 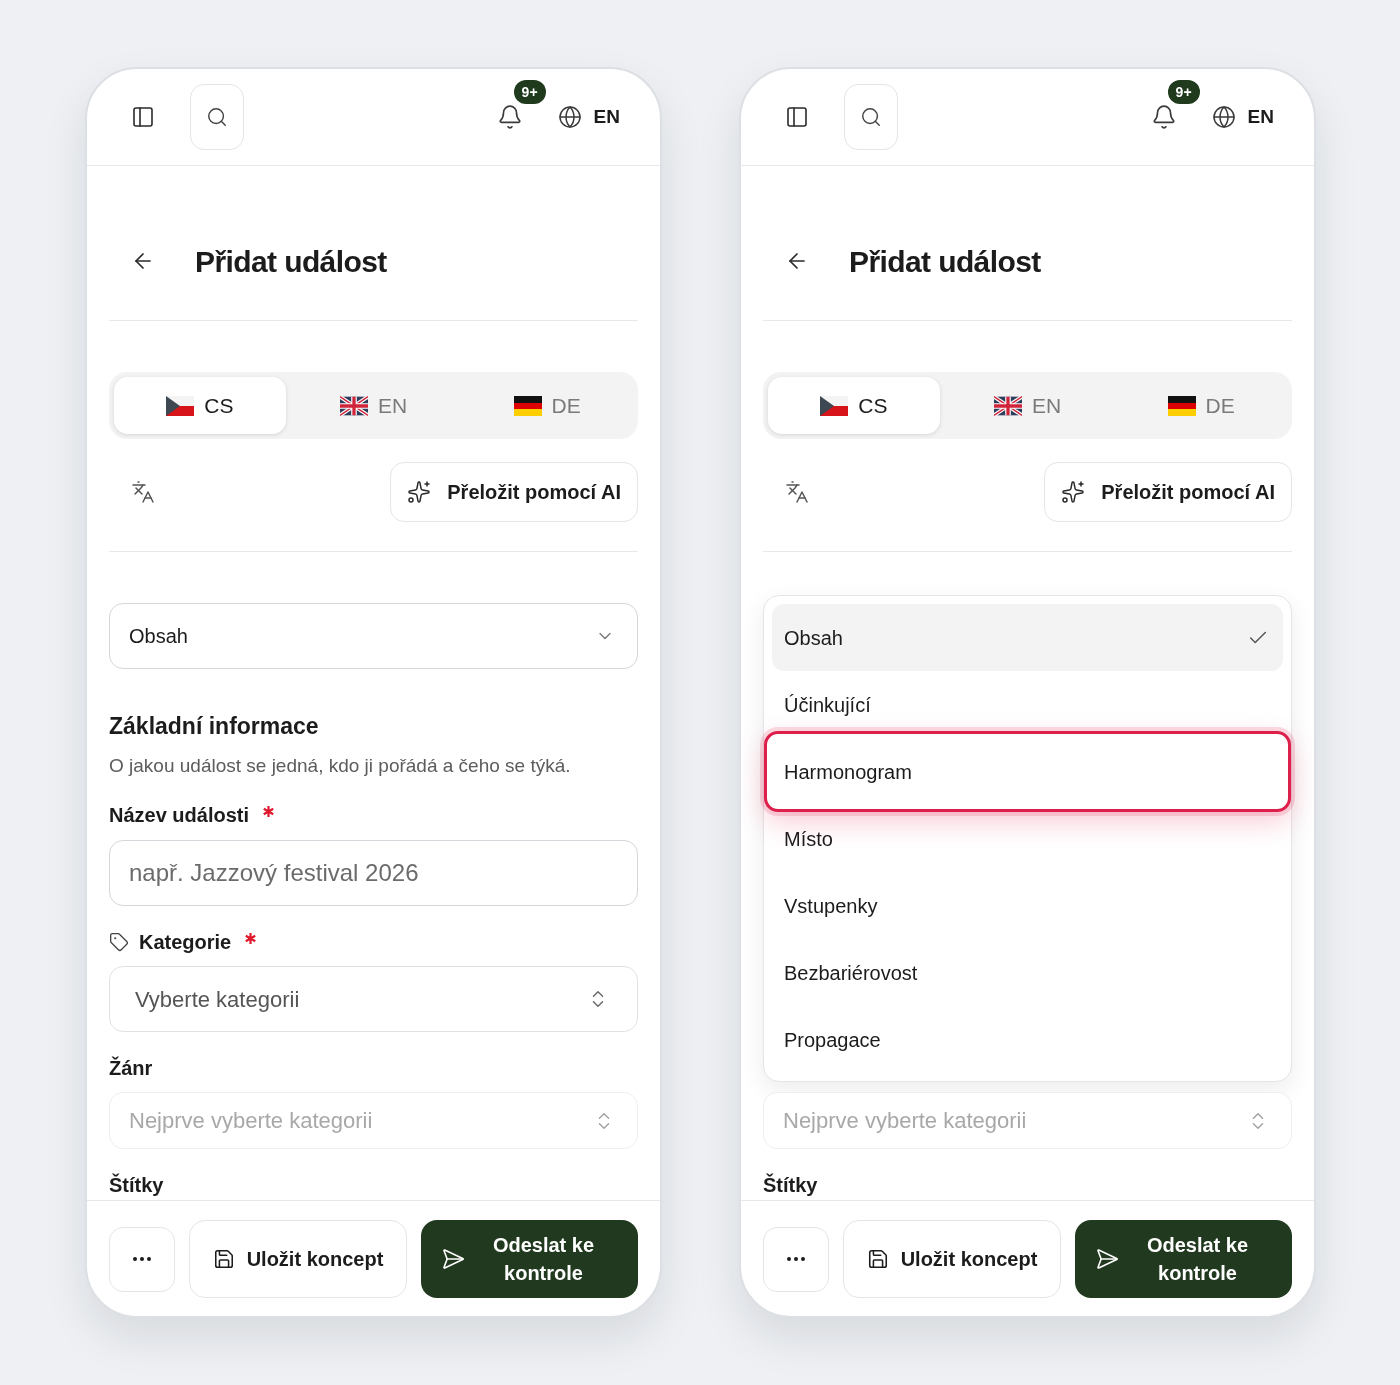 What do you see at coordinates (131, 1068) in the screenshot?
I see `field-label: Žánr` at bounding box center [131, 1068].